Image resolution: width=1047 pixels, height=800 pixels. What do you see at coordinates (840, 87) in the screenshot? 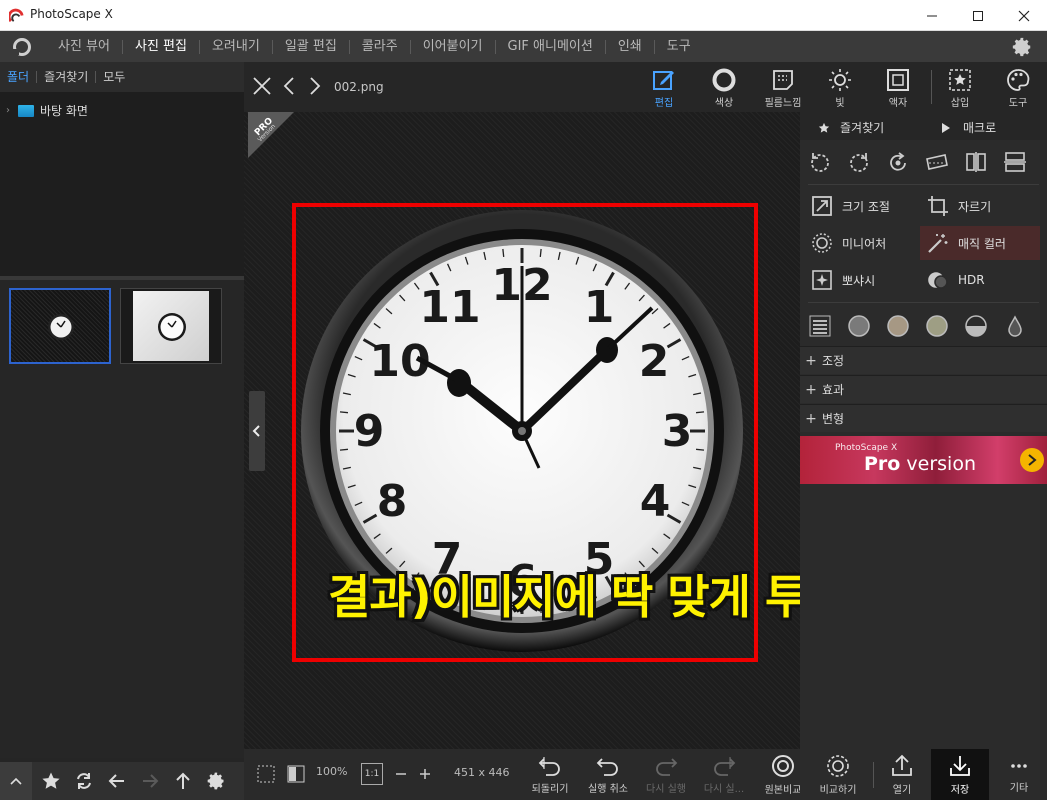
I see `category-light: 빛` at bounding box center [840, 87].